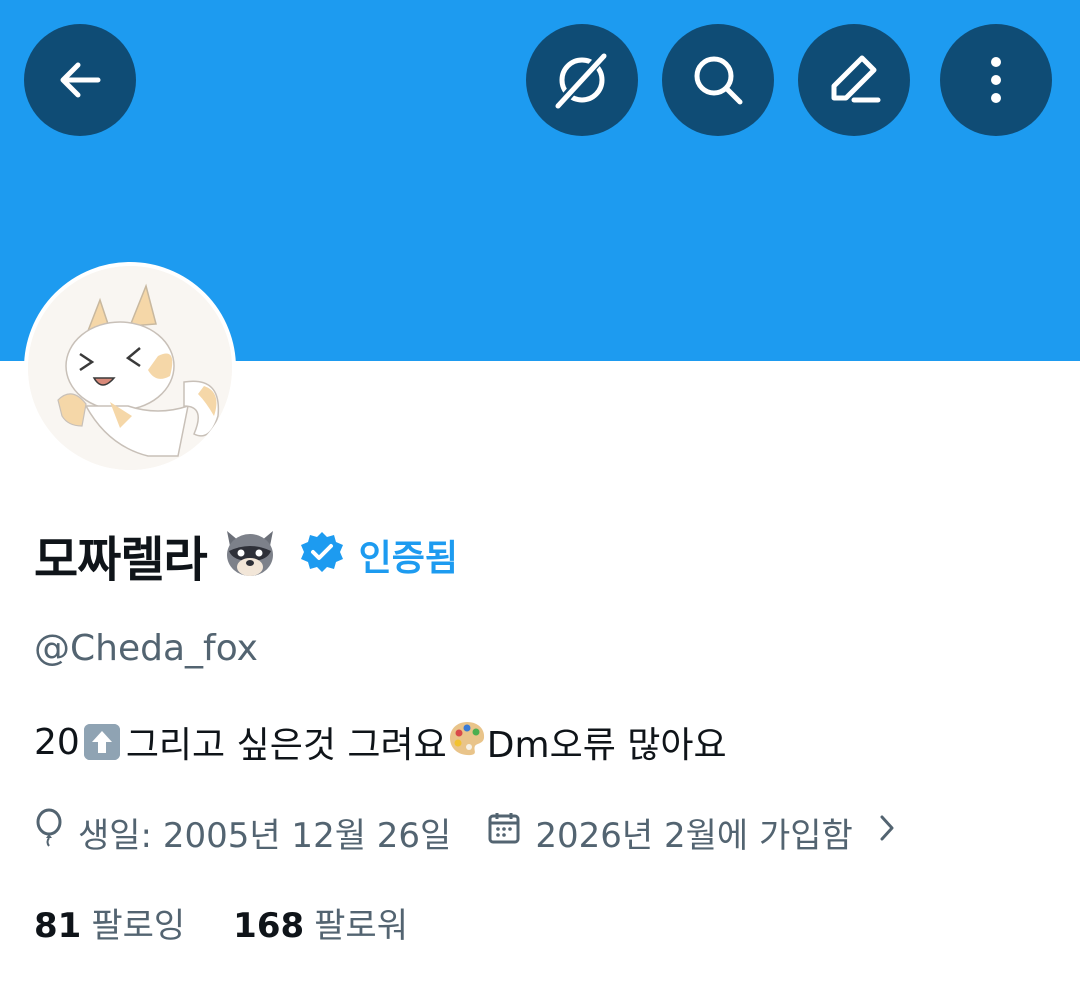  I want to click on more-button, so click(996, 80).